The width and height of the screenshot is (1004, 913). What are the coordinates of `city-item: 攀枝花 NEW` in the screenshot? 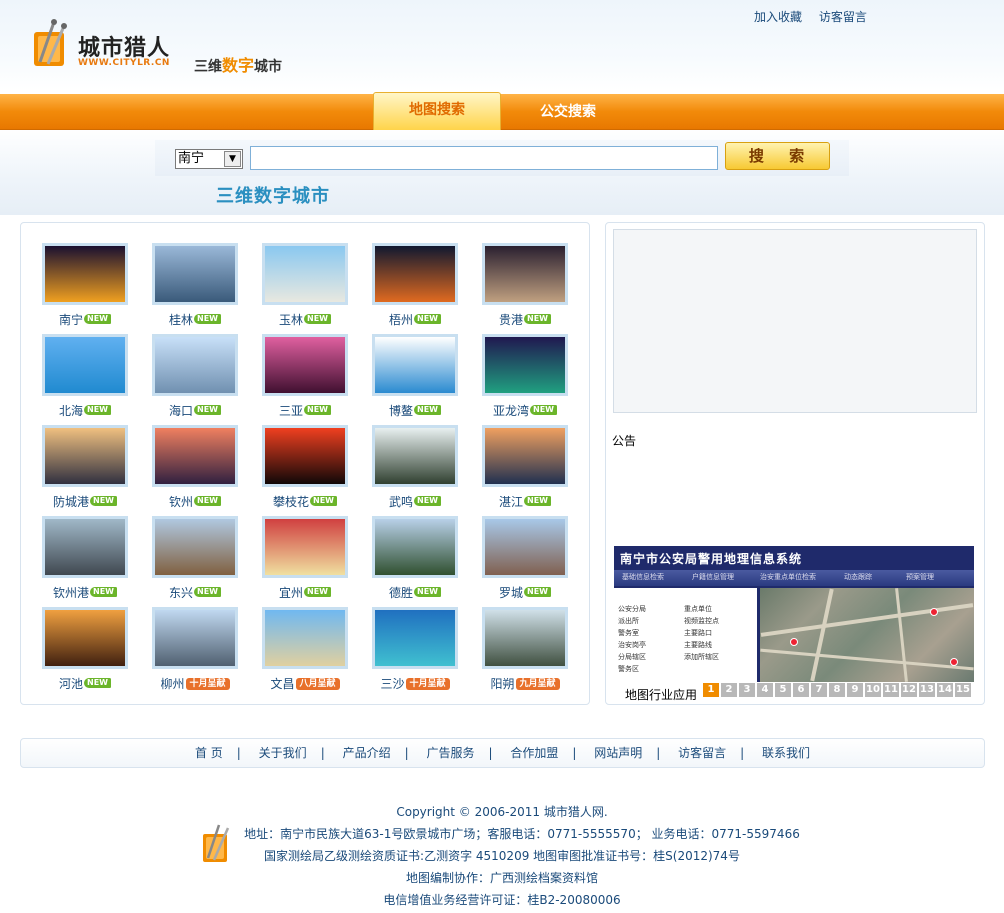 It's located at (305, 468).